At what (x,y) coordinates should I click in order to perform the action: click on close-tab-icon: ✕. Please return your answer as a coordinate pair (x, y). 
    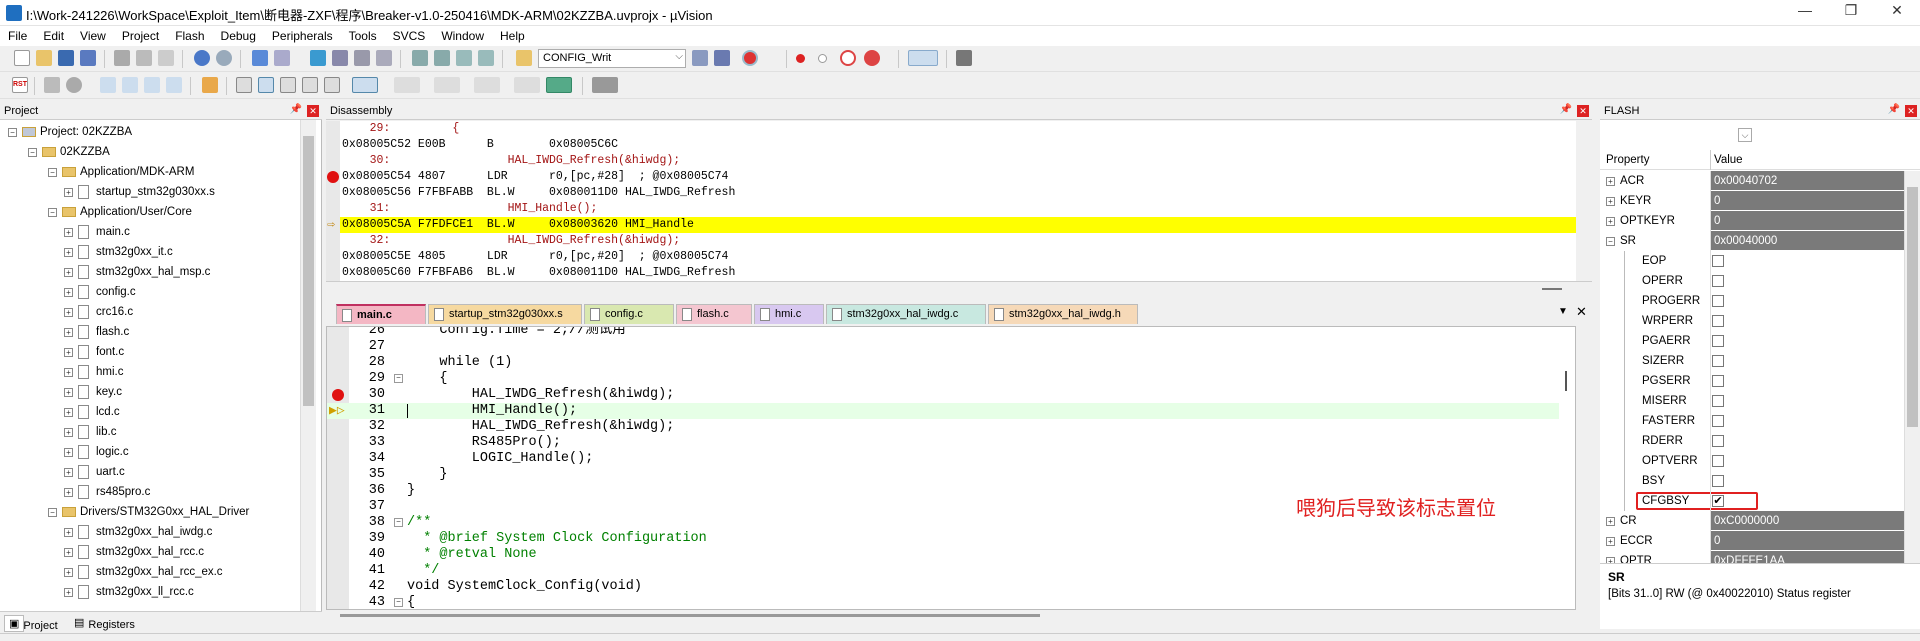
    Looking at the image, I should click on (1581, 312).